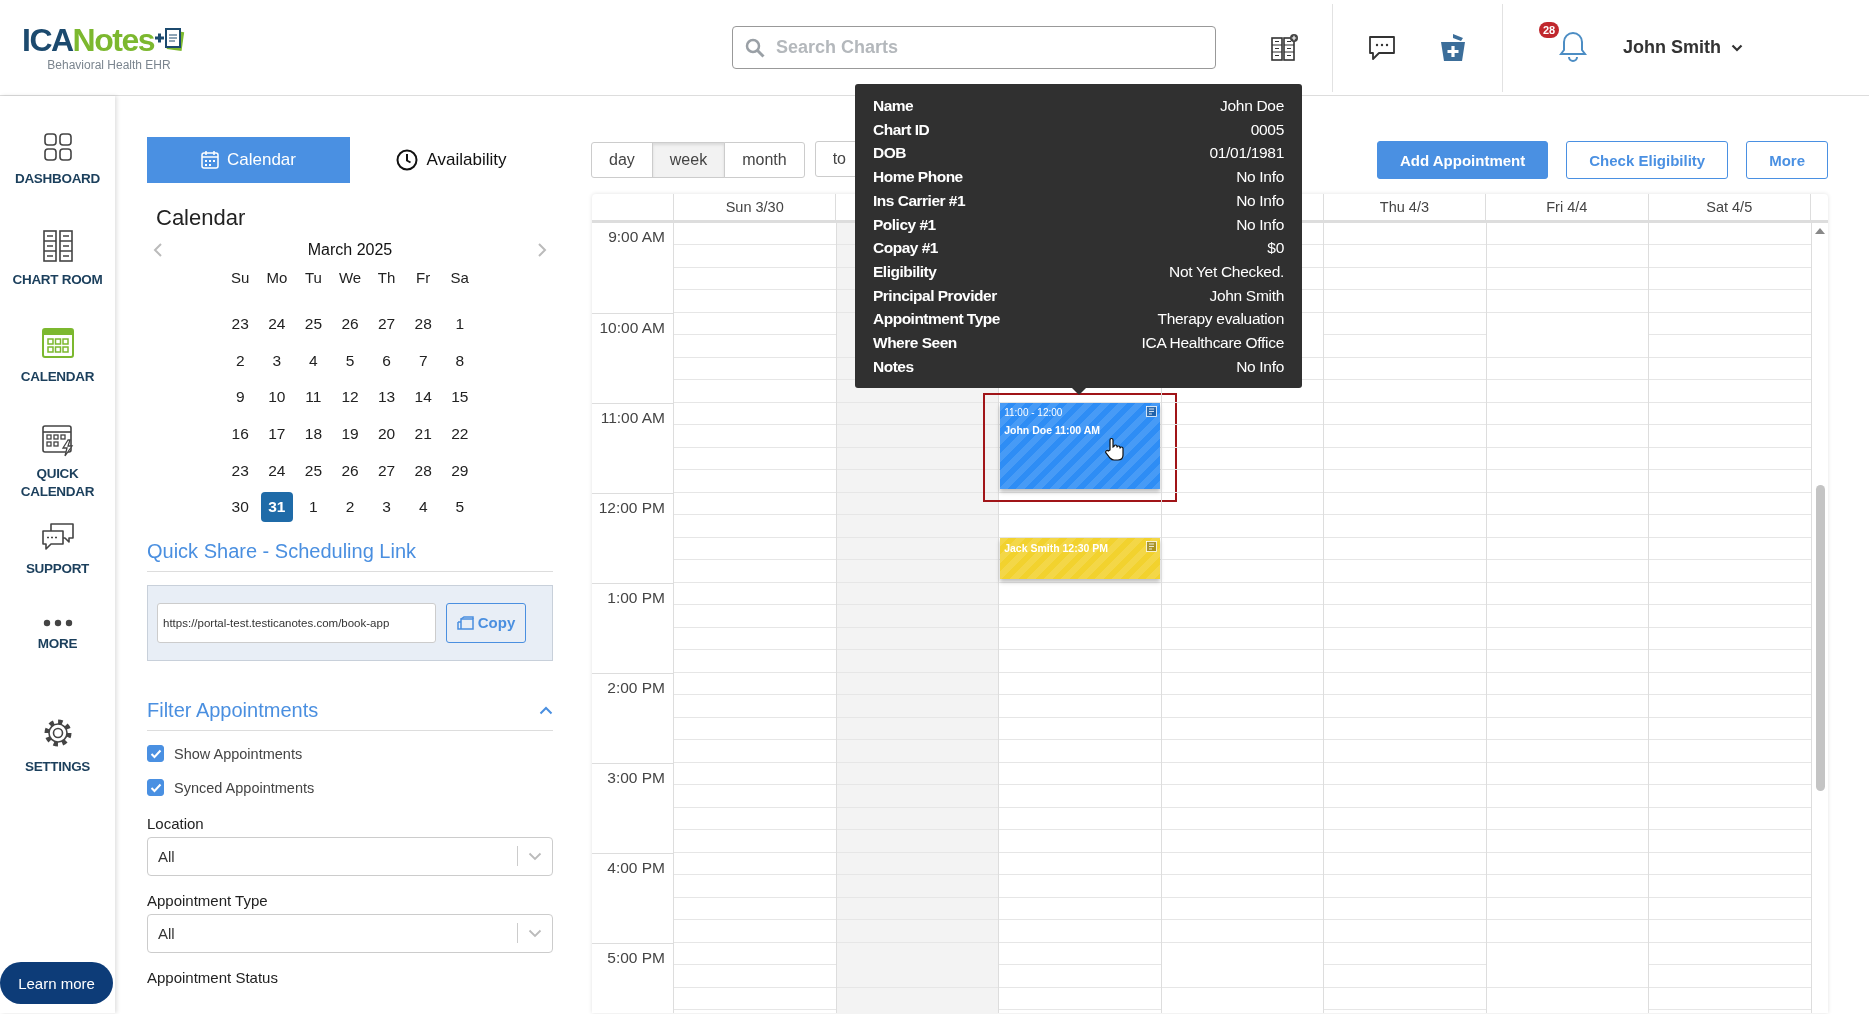 The width and height of the screenshot is (1869, 1014). What do you see at coordinates (57, 623) in the screenshot?
I see `more-dots-icon` at bounding box center [57, 623].